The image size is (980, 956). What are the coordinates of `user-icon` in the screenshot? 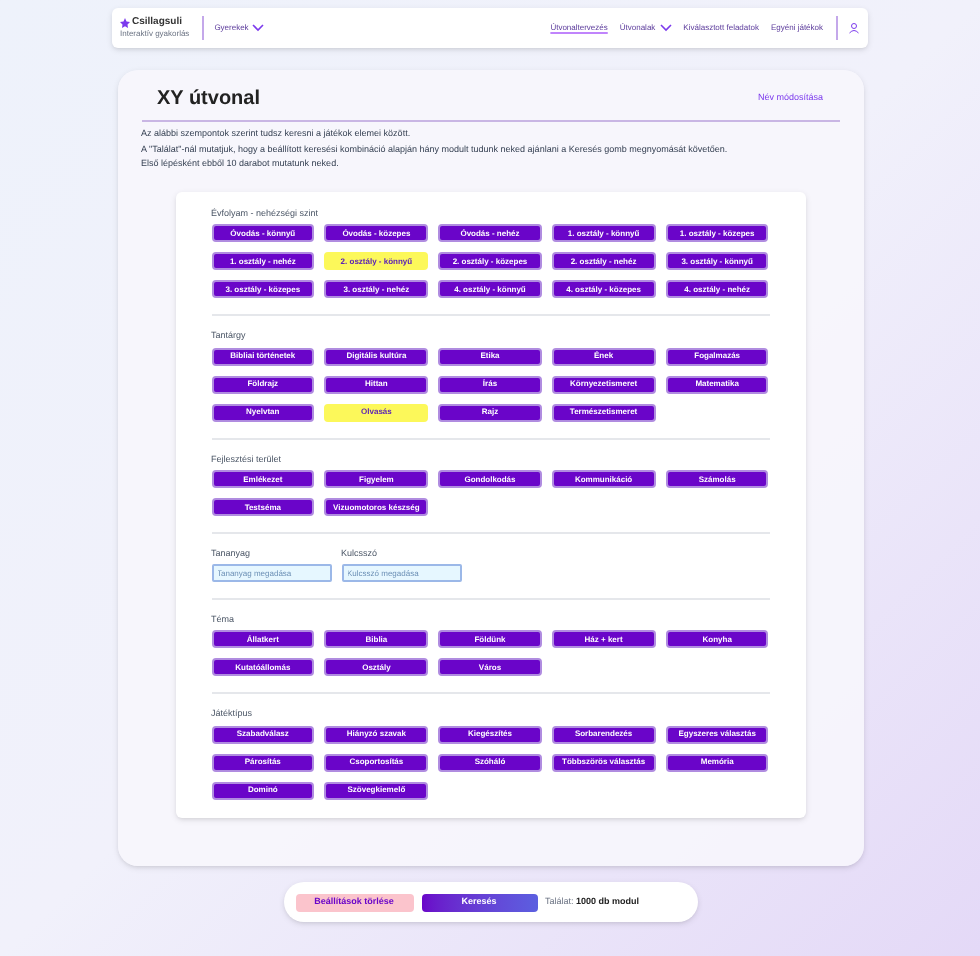 It's located at (854, 28).